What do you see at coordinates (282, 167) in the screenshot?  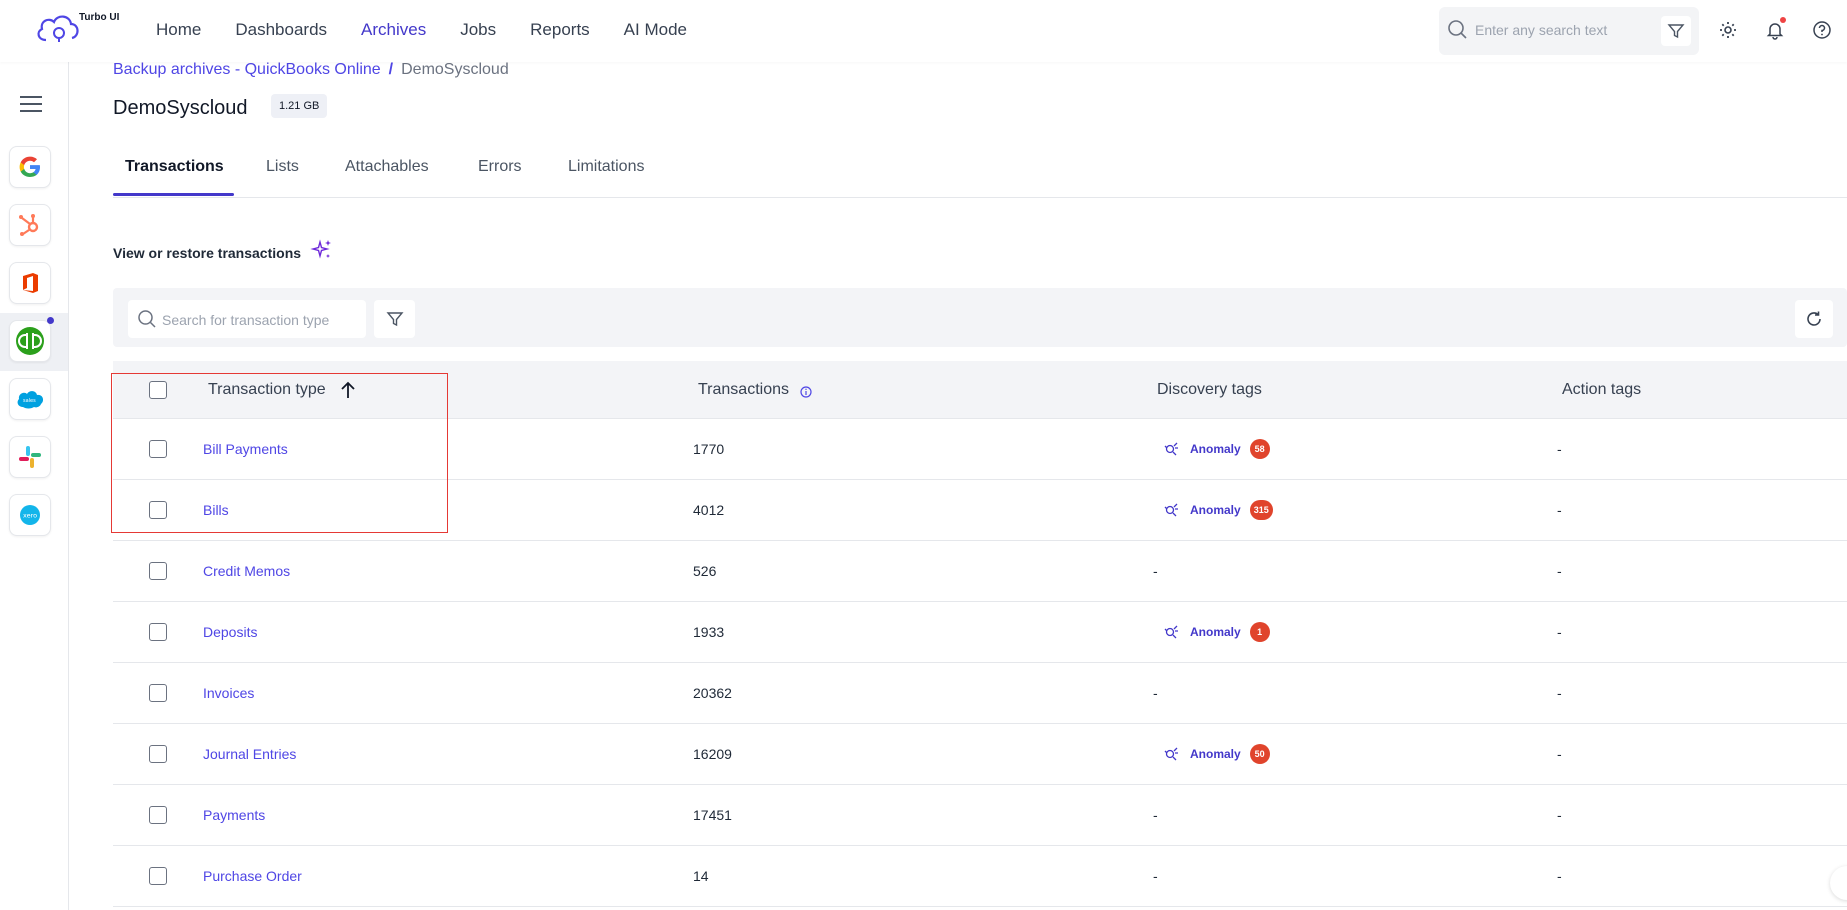 I see `tab-lists: Lists` at bounding box center [282, 167].